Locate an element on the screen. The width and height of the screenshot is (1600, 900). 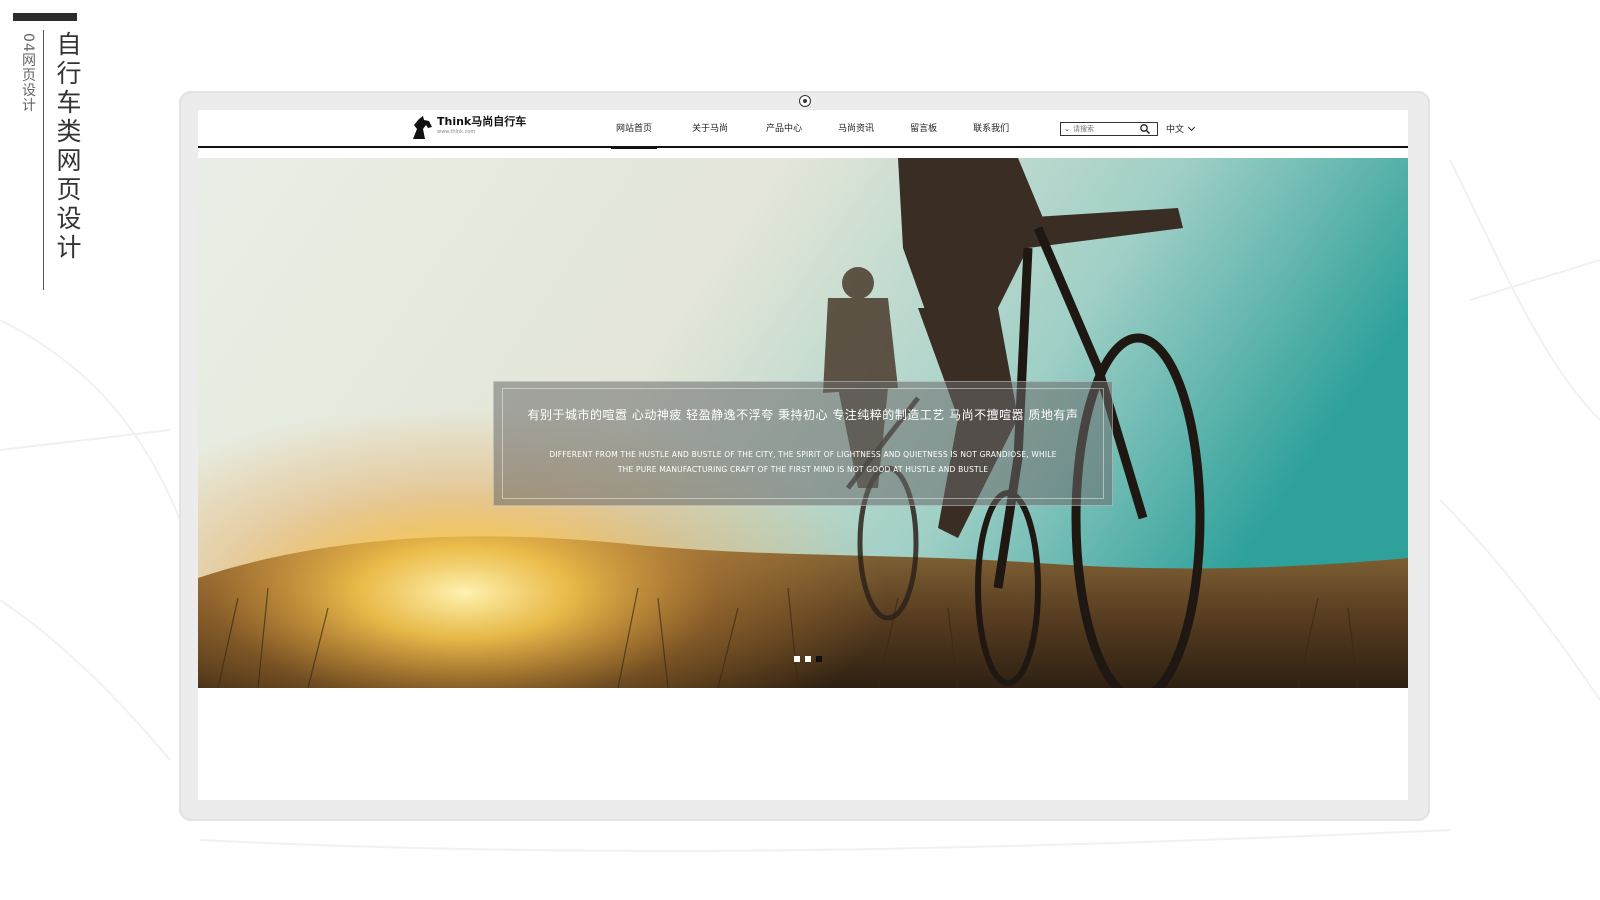
side-accent-bar is located at coordinates (45, 17).